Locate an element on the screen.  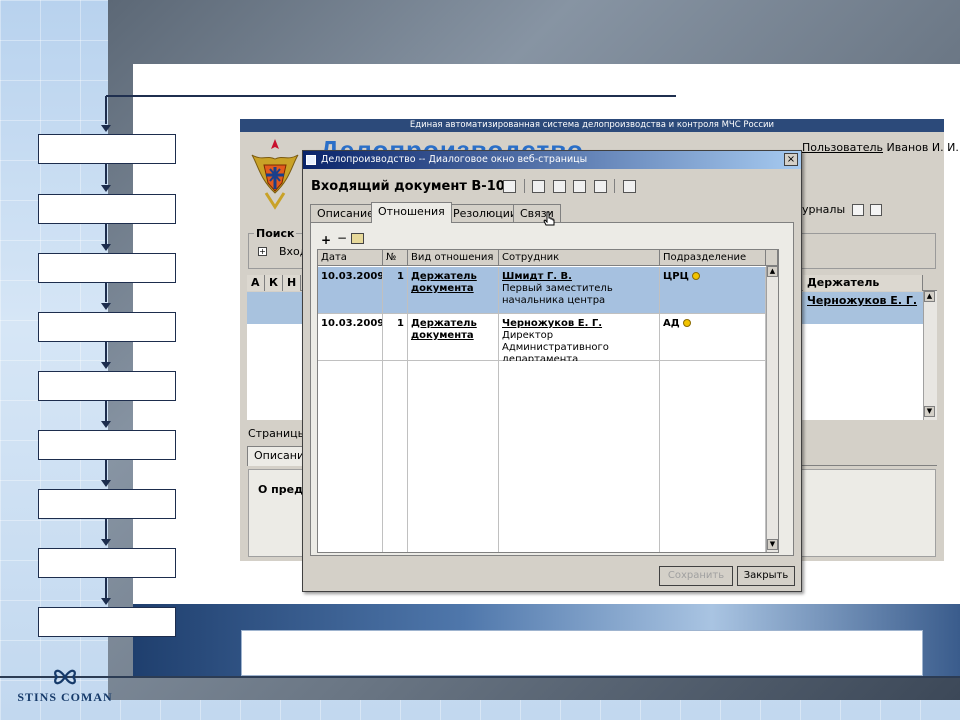
department-name: ЦРЦ is located at coordinates (676, 276).